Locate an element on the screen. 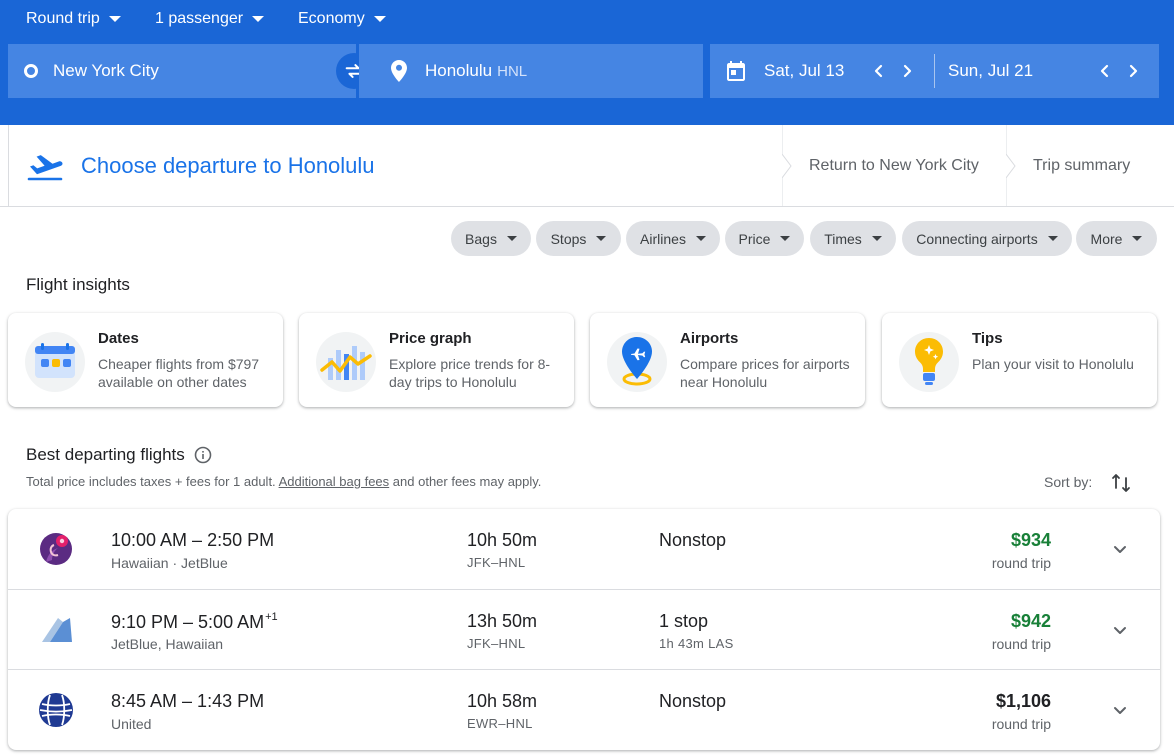 The height and width of the screenshot is (755, 1174). sort-icon is located at coordinates (1121, 483).